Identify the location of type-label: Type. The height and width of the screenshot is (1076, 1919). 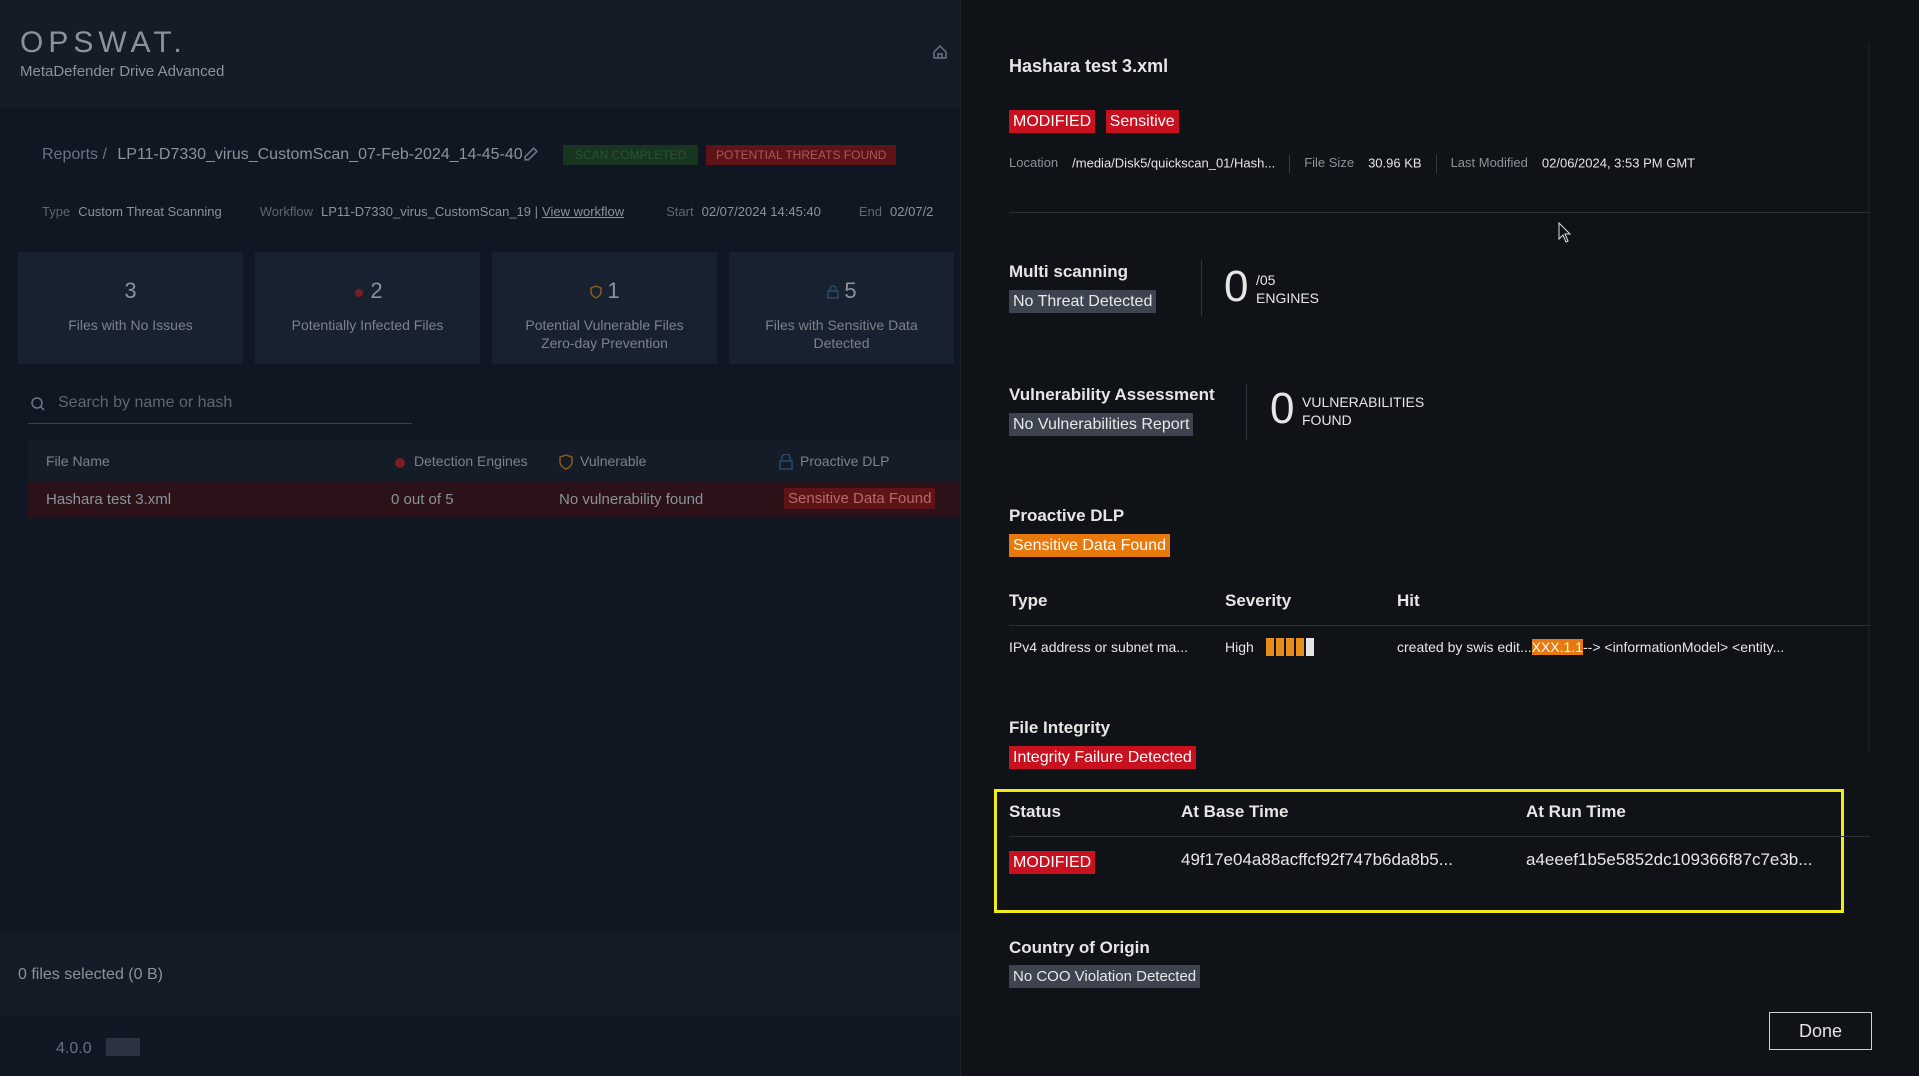
(56, 211).